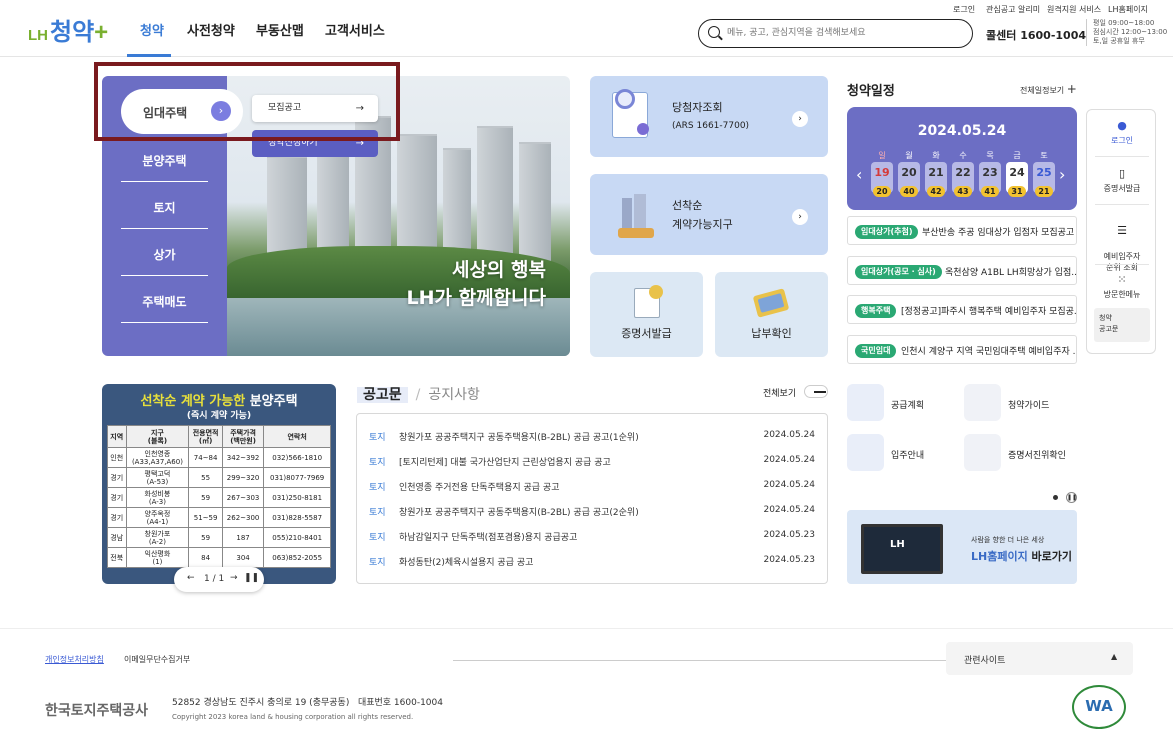 The height and width of the screenshot is (742, 1173). Describe the element at coordinates (191, 578) in the screenshot. I see `prev-arrow-icon: ←` at that location.